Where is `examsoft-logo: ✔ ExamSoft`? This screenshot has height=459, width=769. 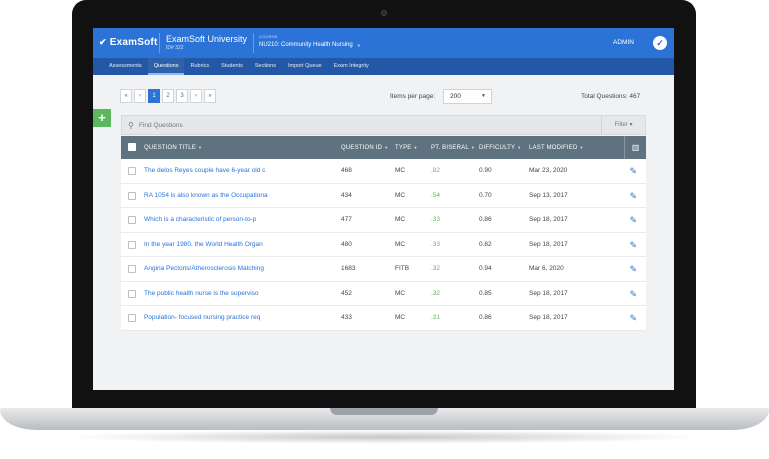 examsoft-logo: ✔ ExamSoft is located at coordinates (128, 42).